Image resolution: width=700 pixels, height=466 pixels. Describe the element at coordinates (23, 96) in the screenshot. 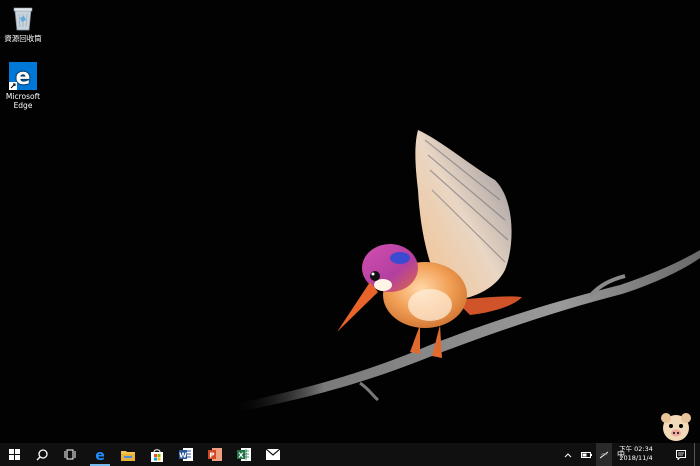

I see `desktop-icon-label-line1: Microsoft` at that location.